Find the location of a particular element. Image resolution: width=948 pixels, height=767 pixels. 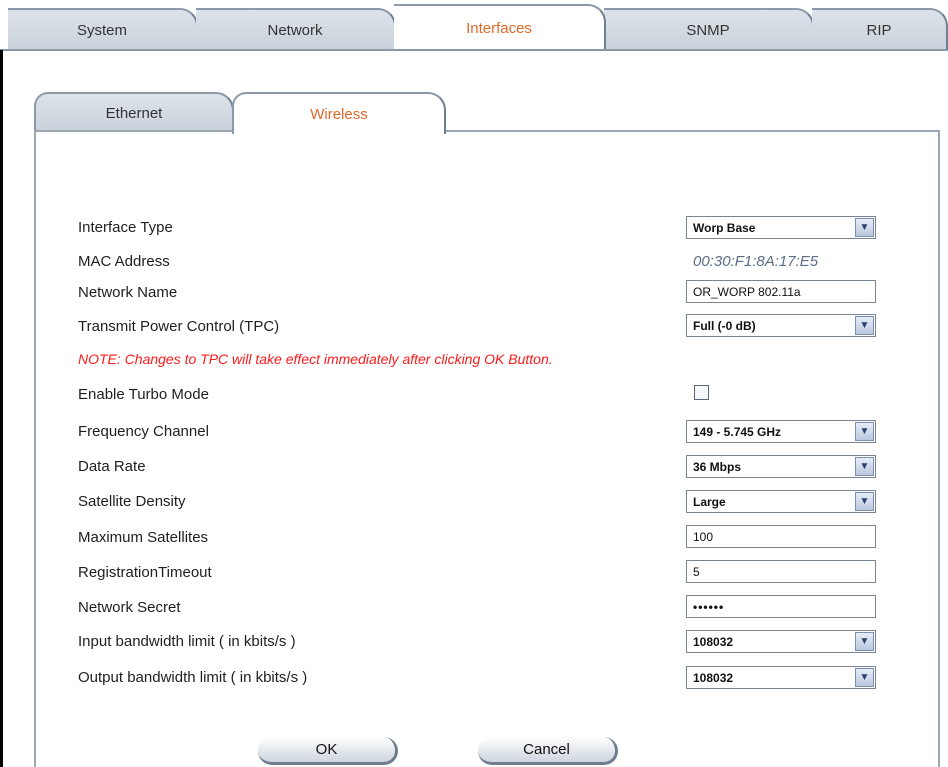

subtab-label: Ethernet is located at coordinates (134, 113).